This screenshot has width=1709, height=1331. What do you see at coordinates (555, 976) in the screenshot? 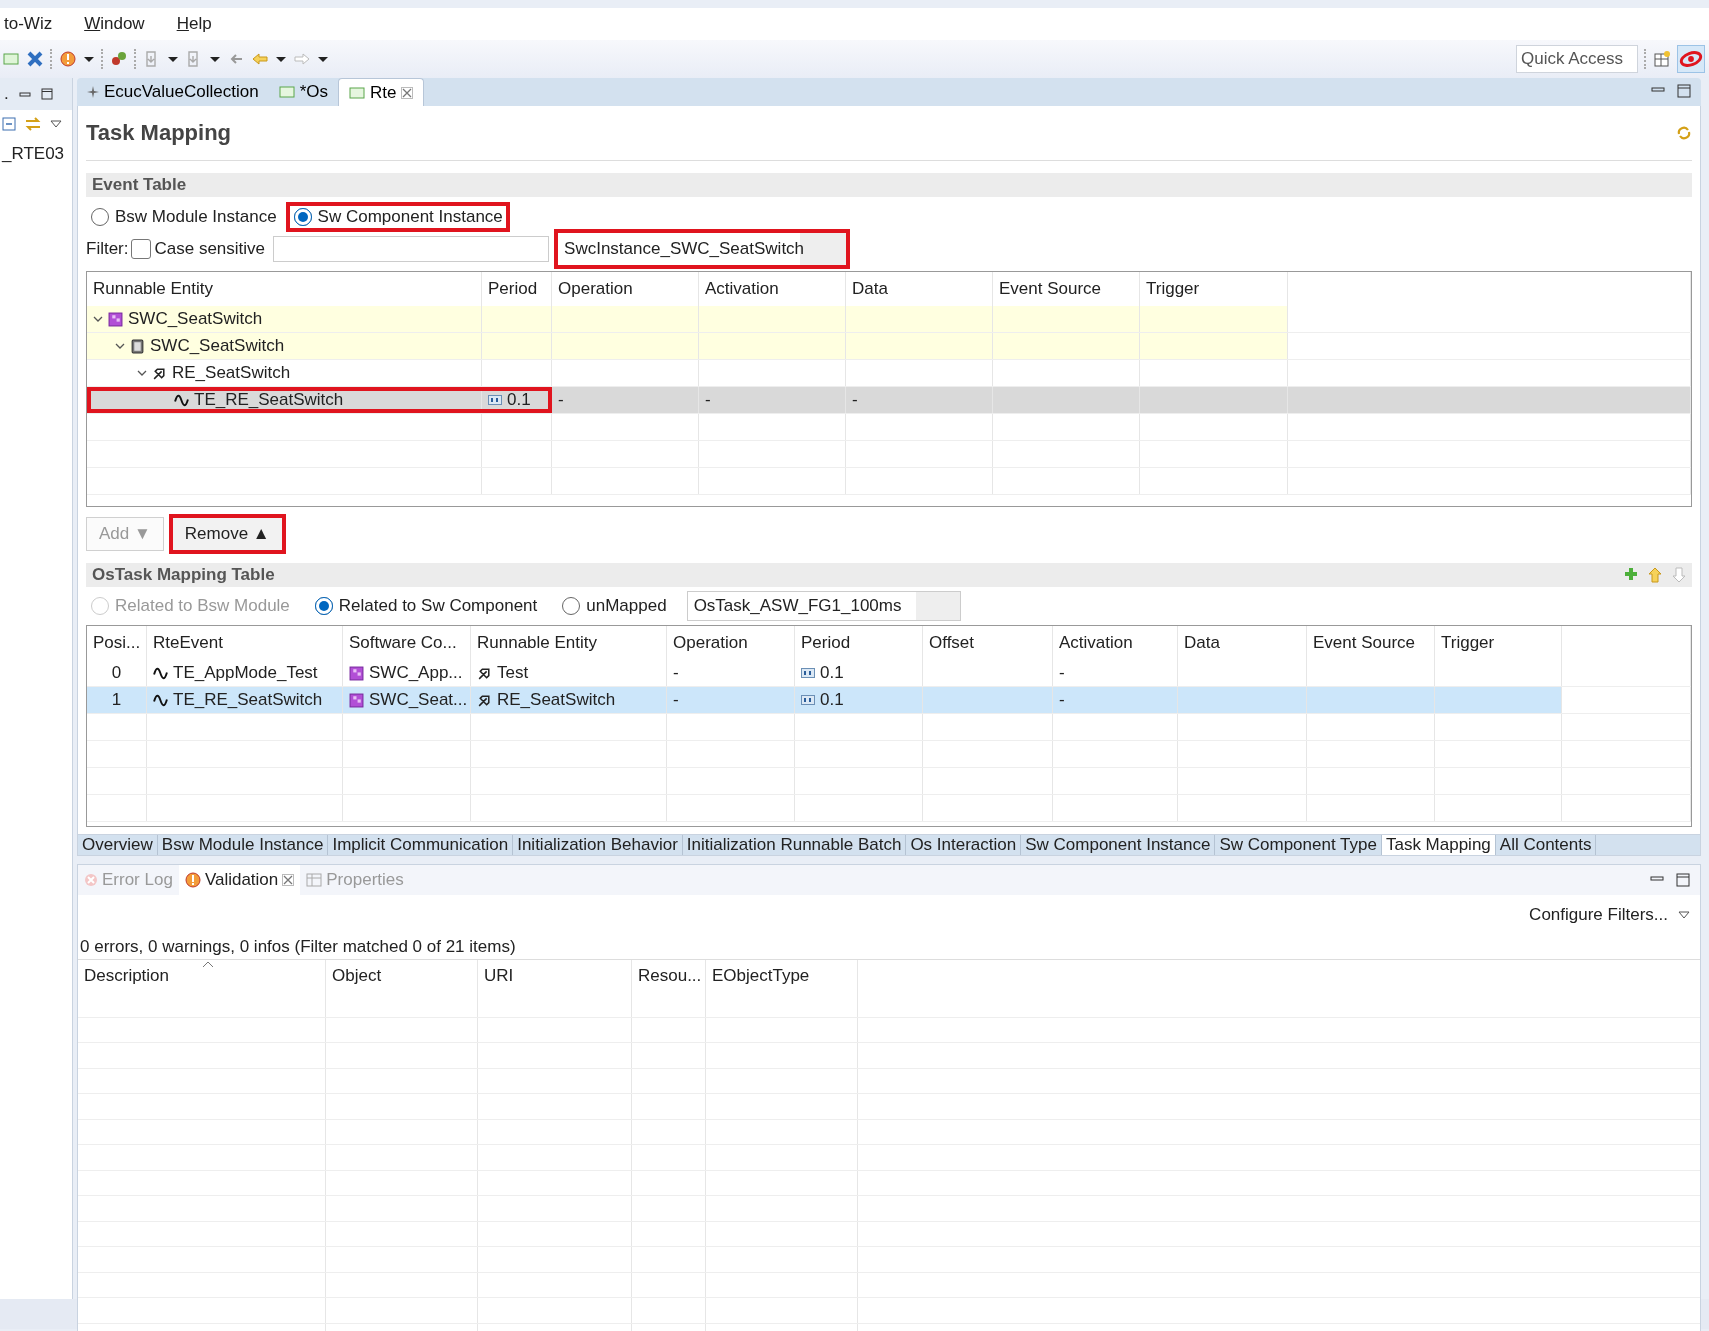
I see `column-header: URI` at bounding box center [555, 976].